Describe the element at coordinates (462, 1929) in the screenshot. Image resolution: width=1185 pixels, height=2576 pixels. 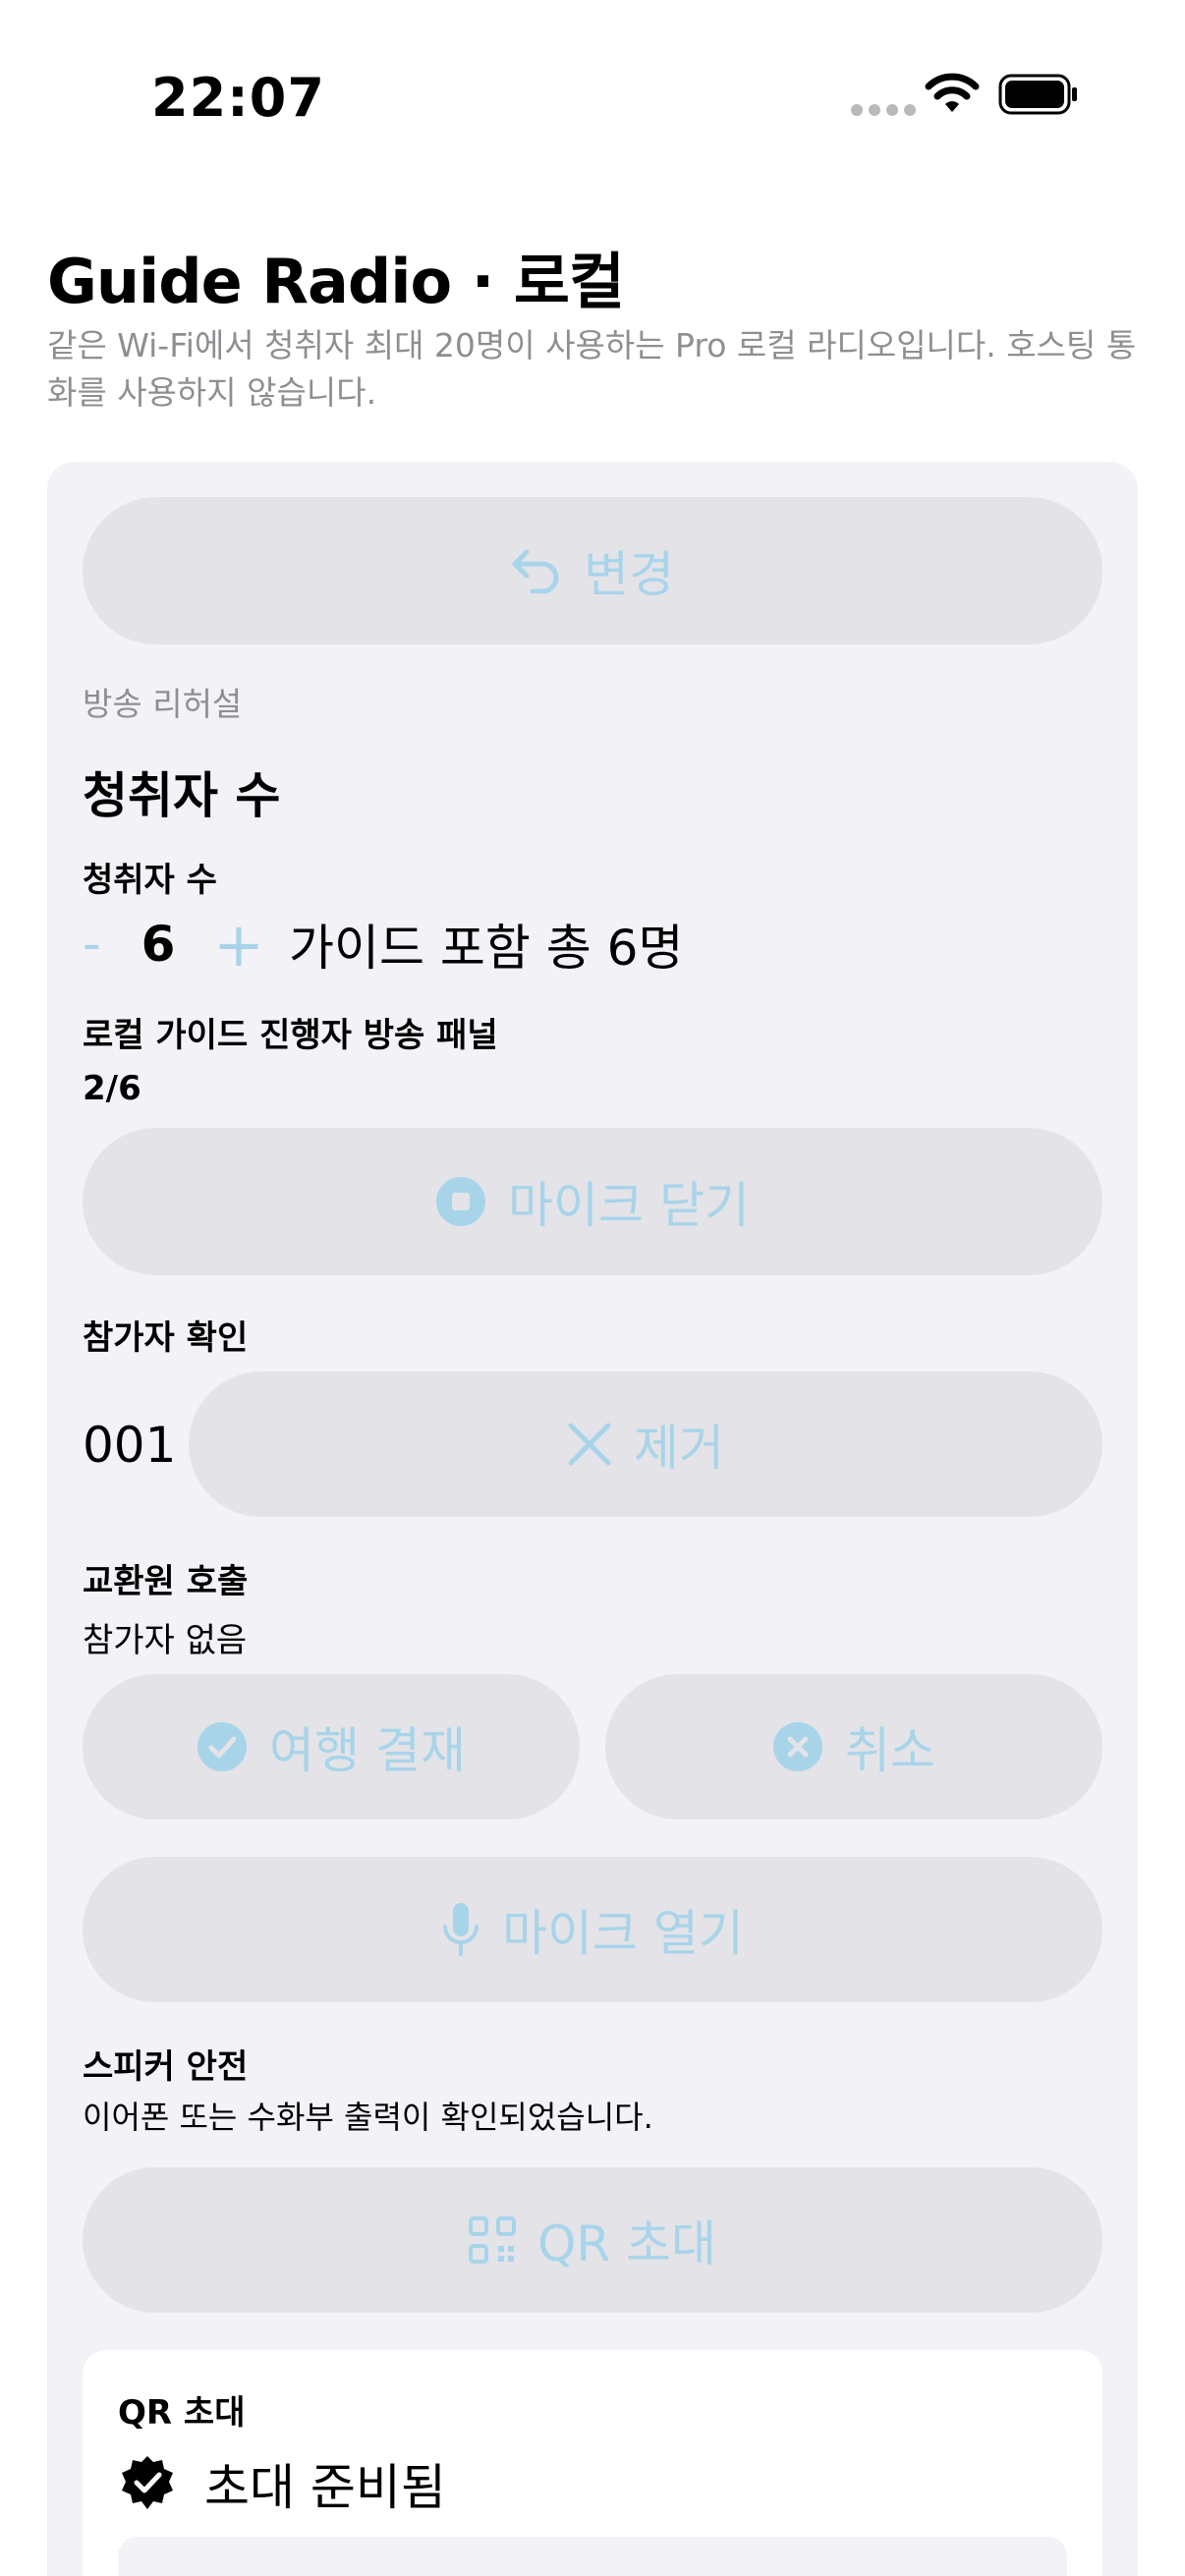
I see `microphone-icon` at that location.